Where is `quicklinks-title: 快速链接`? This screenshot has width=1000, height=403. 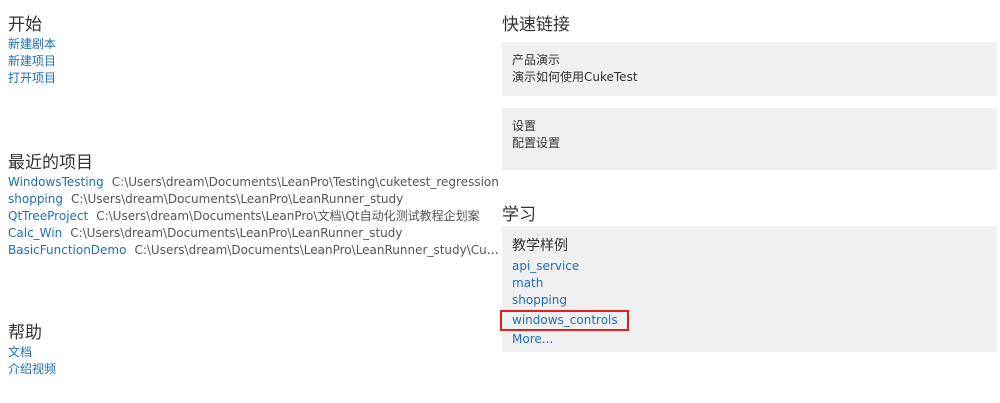 quicklinks-title: 快速链接 is located at coordinates (536, 25).